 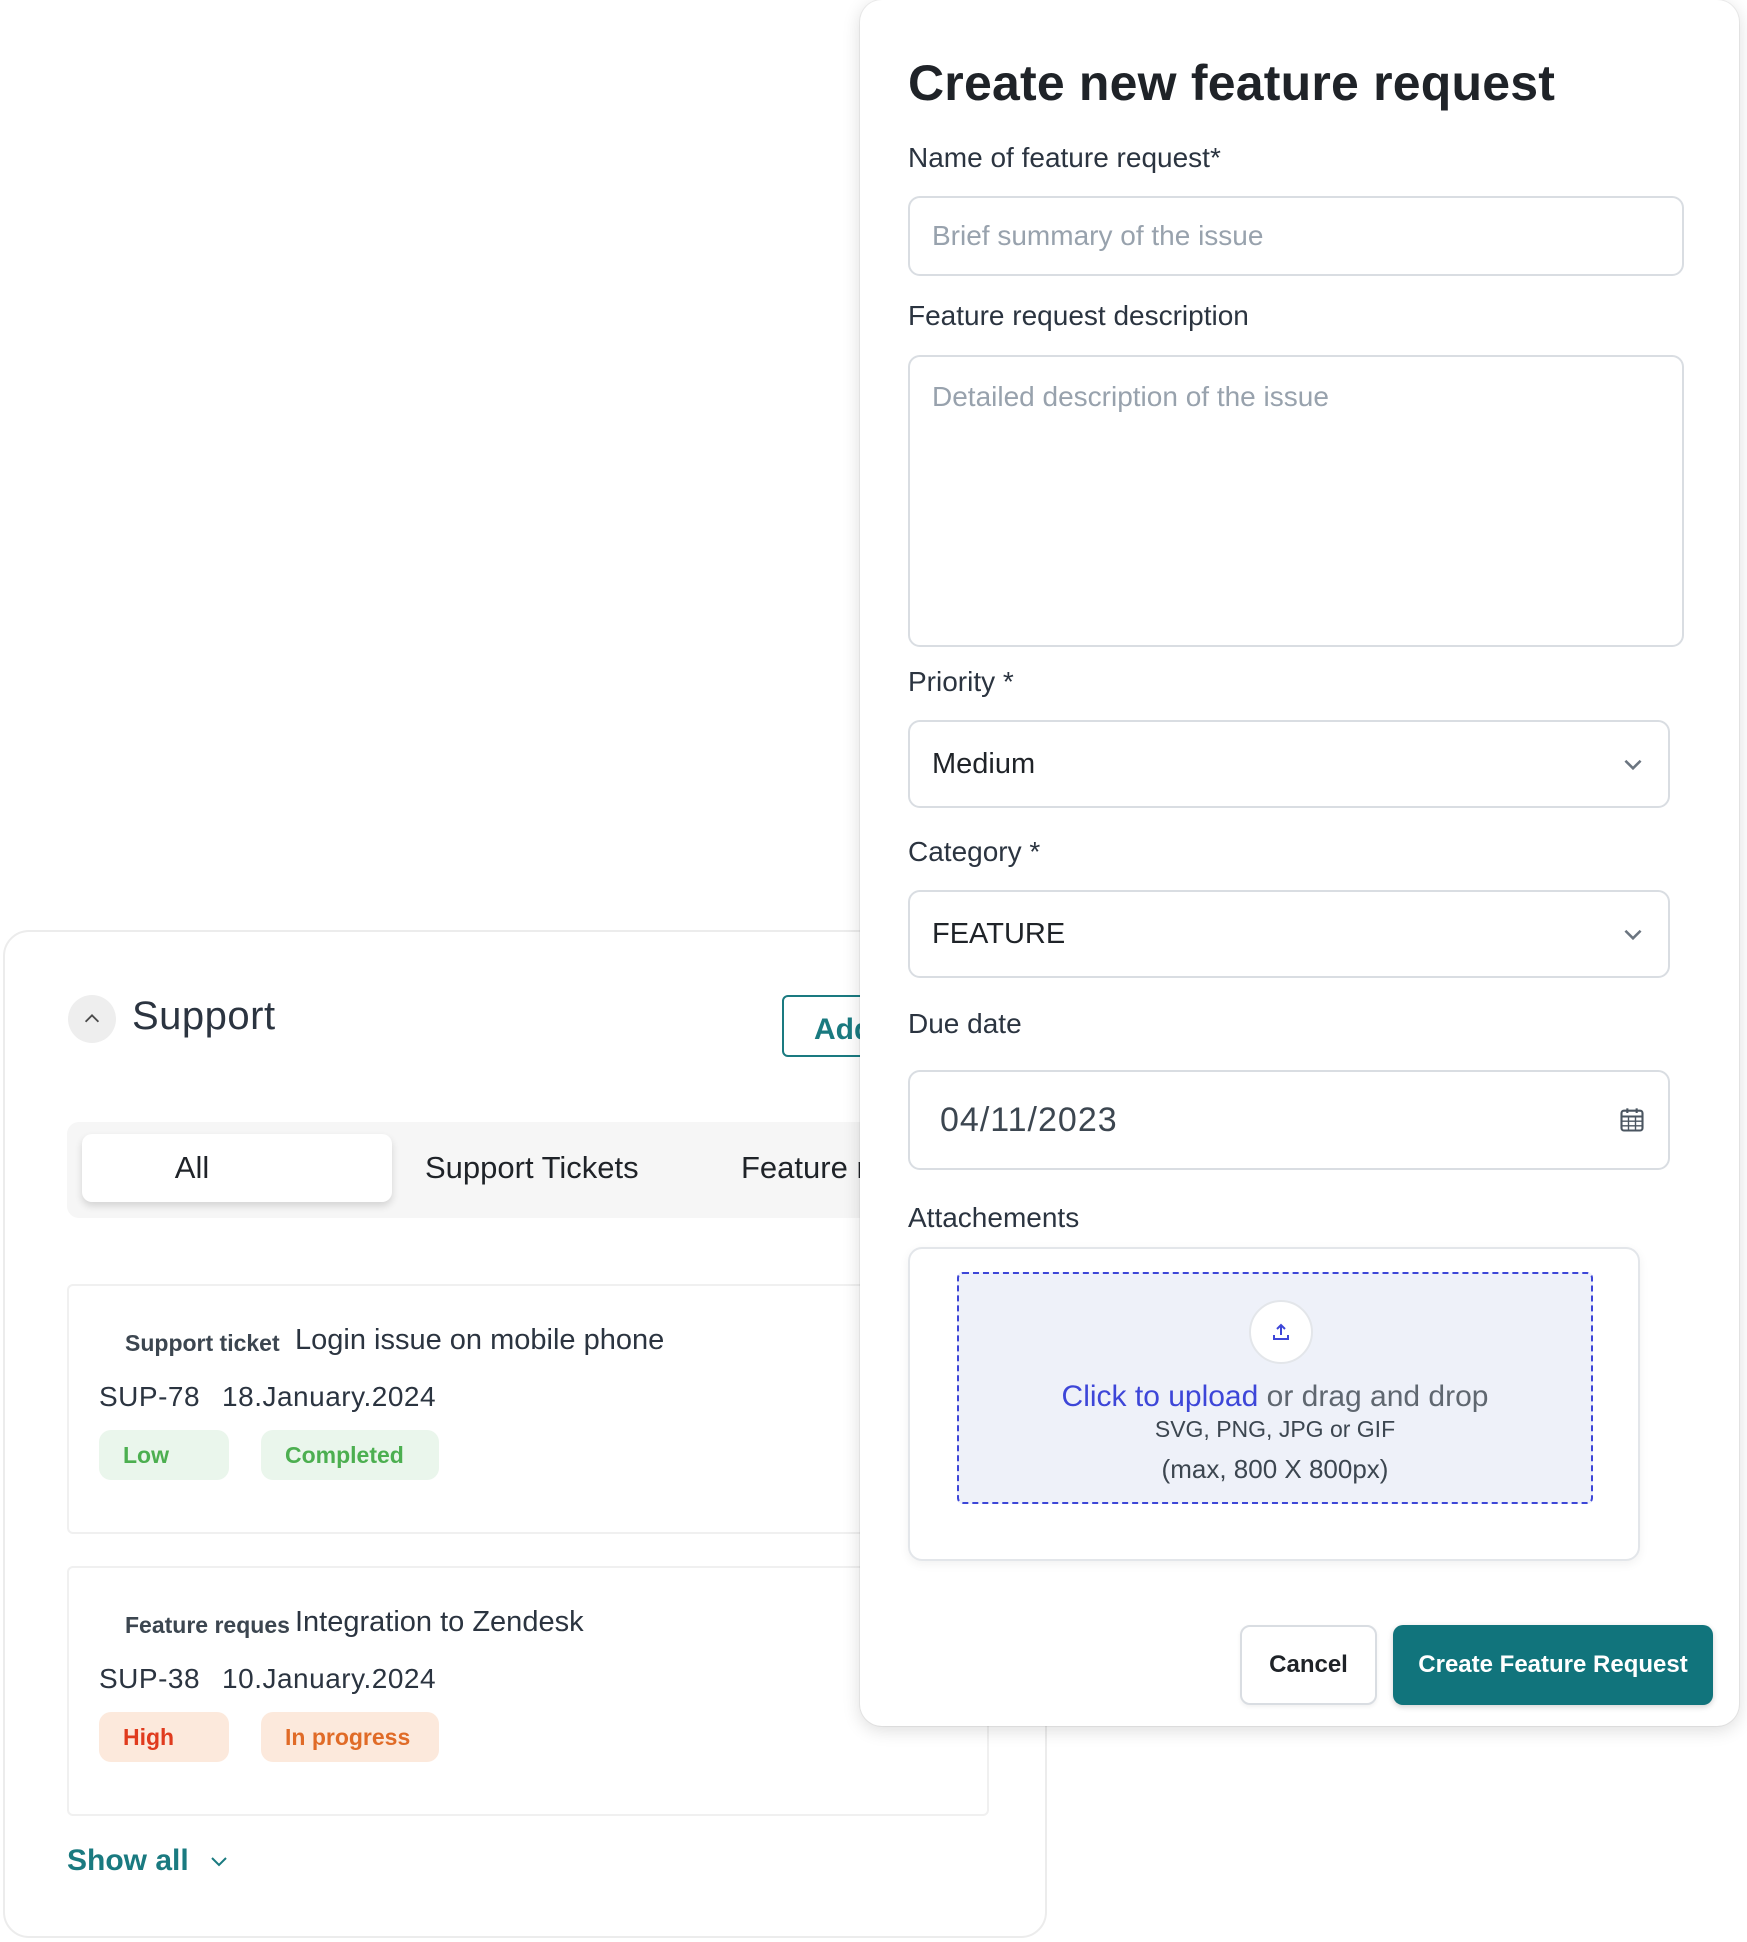 I want to click on ticket-meta: SUP-38 10.January.2024, so click(x=267, y=1679).